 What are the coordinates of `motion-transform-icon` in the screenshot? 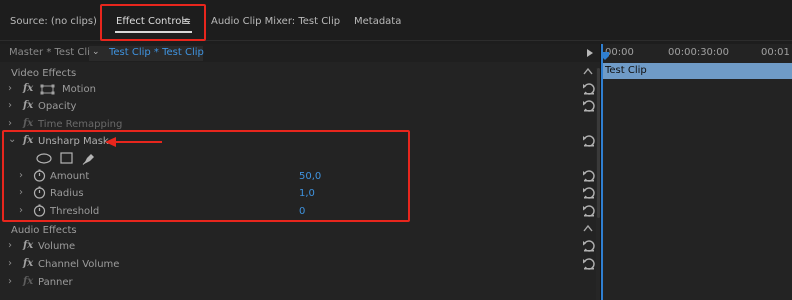 It's located at (48, 89).